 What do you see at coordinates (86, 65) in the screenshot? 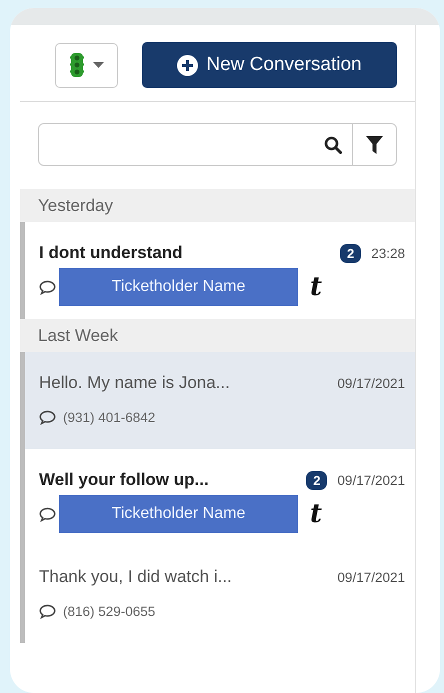
I see `status-dropdown` at bounding box center [86, 65].